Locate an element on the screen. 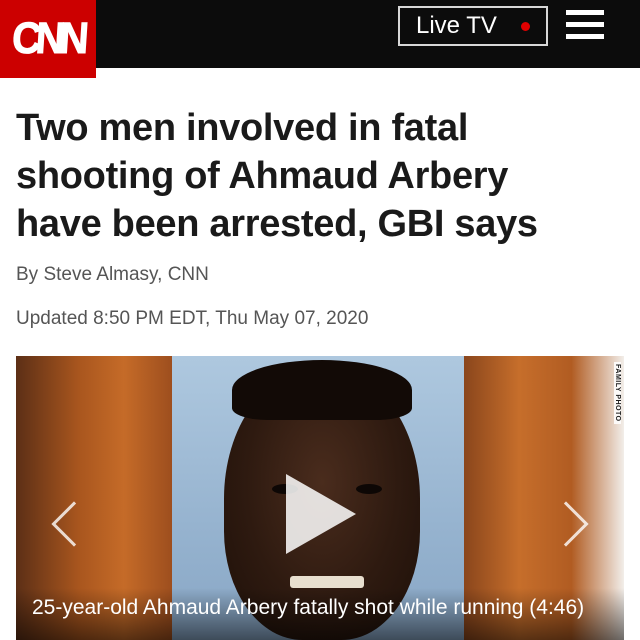 This screenshot has height=640, width=640. byline: By Steve Almasy, CNN is located at coordinates (112, 275).